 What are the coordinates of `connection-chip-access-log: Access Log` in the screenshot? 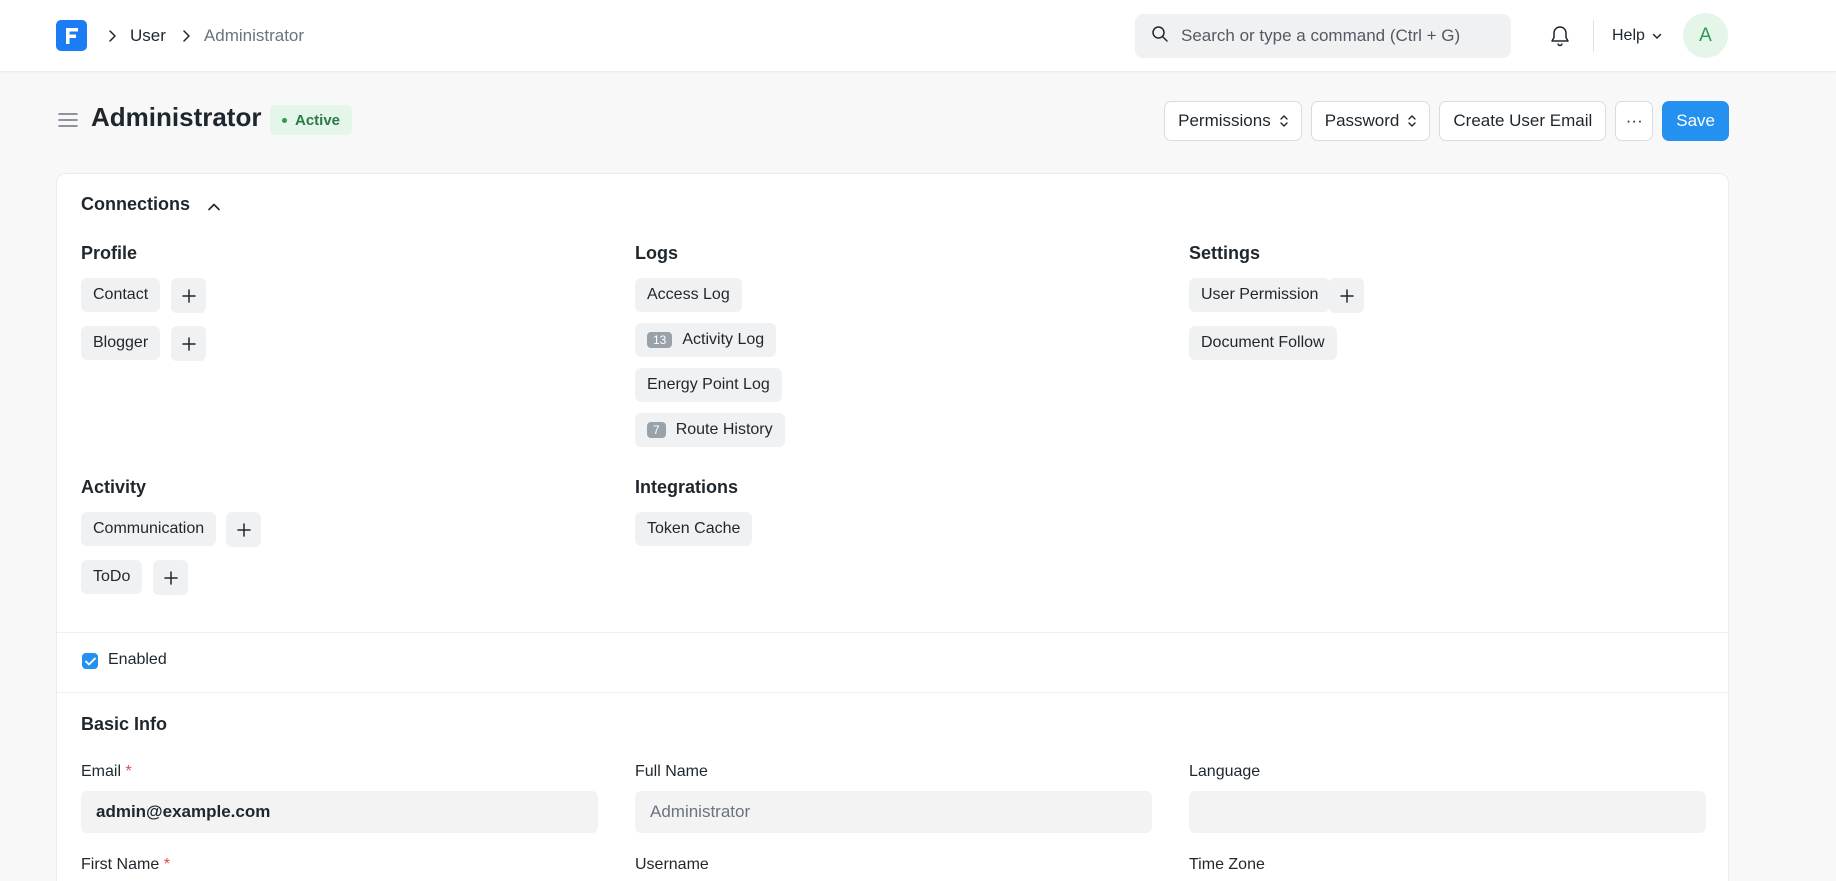 It's located at (688, 295).